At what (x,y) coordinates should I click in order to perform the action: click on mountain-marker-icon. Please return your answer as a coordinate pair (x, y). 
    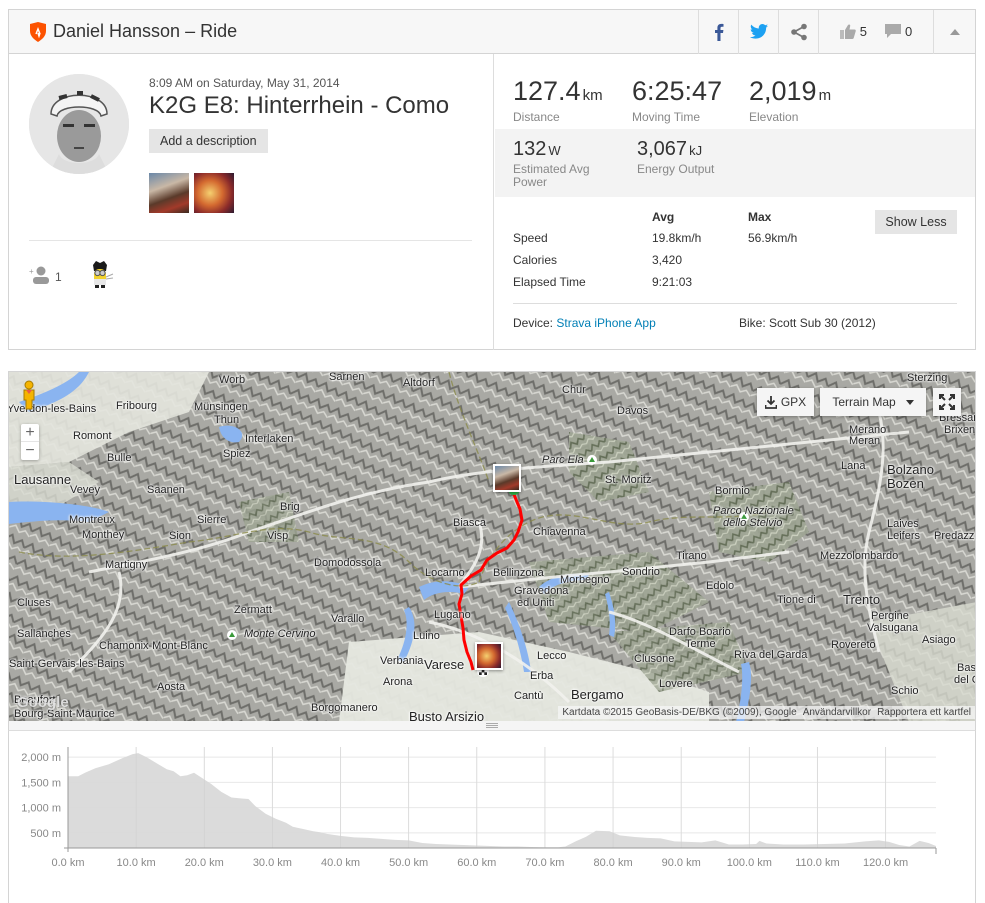
    Looking at the image, I should click on (232, 635).